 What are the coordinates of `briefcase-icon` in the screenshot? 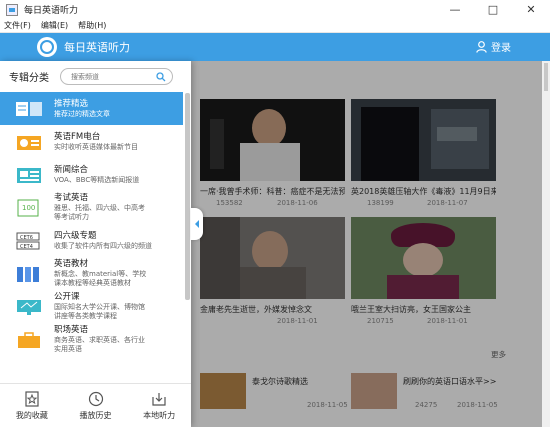 It's located at (29, 339).